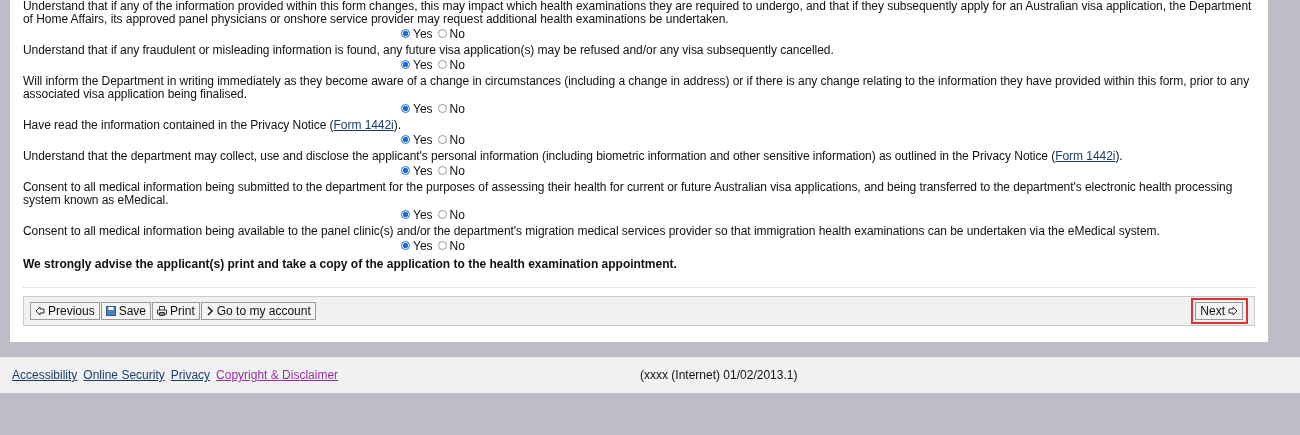  I want to click on declaration-text: Understand that if any of the information provided within this form changes, this may impact which health examinations they are required to undergo, and that if they subsequently apply for an Australian visa application, the Department of Home Affairs, its approved panel physicians or onshore service provider may request additional health examinations be undertaken., so click(638, 13).